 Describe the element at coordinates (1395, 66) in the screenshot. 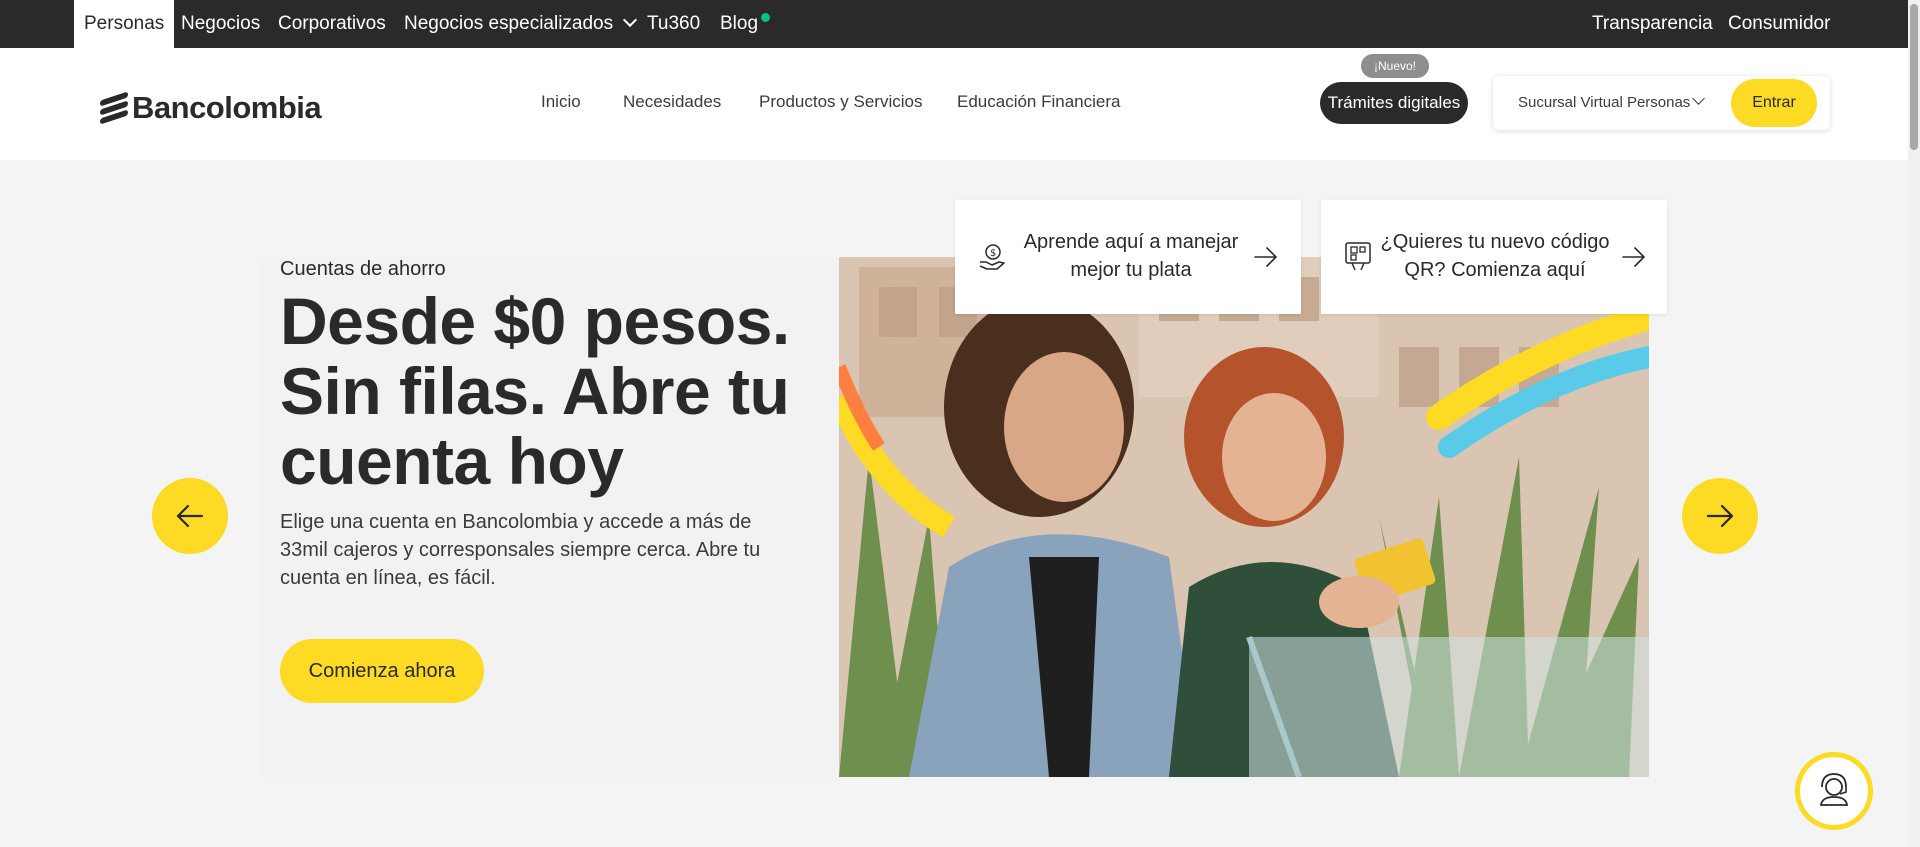

I see `new-badge: ¡Nuevo!` at that location.